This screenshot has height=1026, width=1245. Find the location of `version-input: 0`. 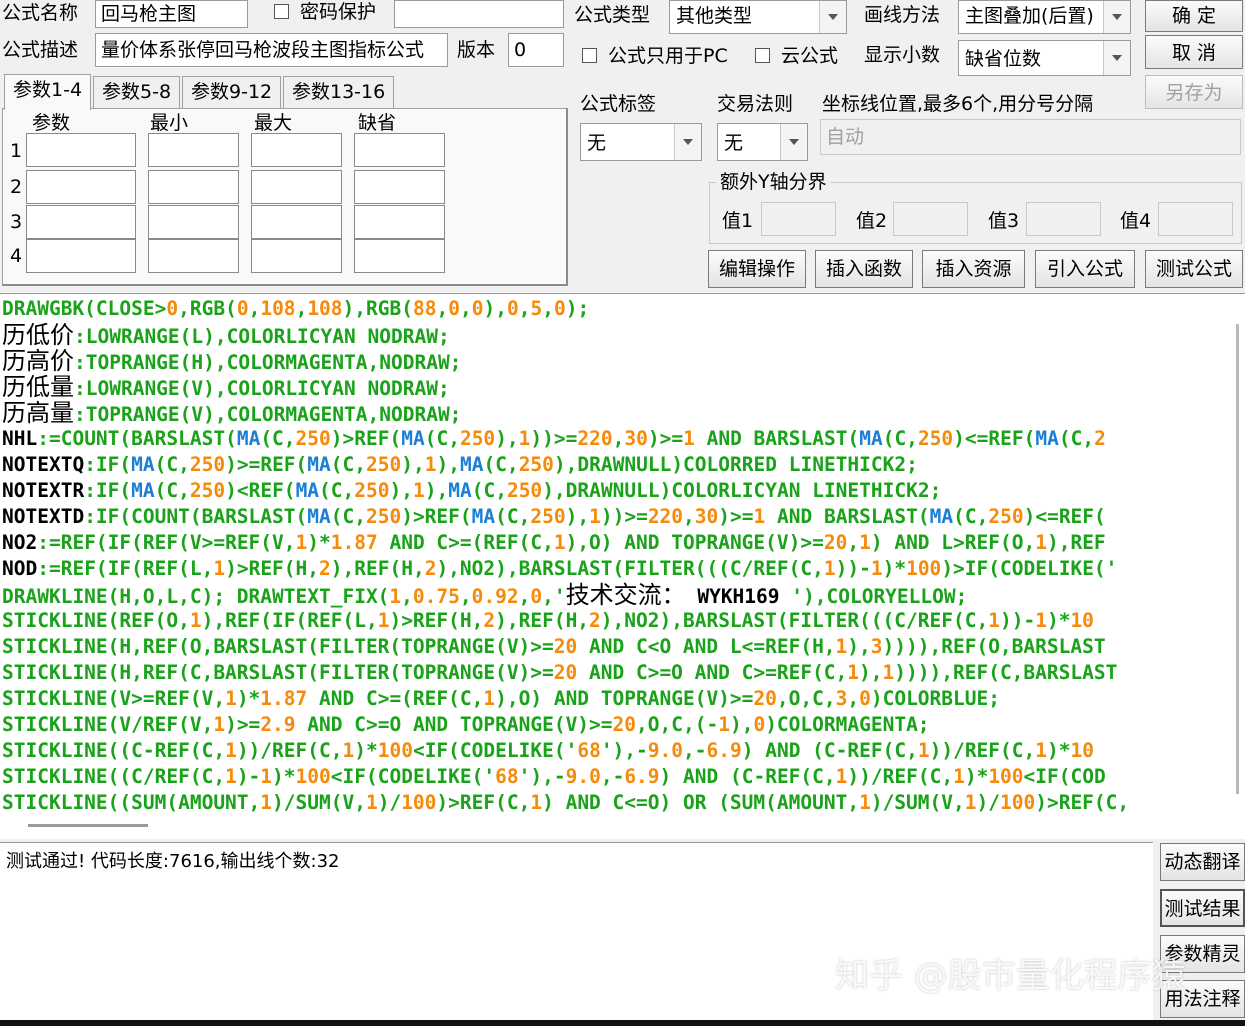

version-input: 0 is located at coordinates (536, 50).